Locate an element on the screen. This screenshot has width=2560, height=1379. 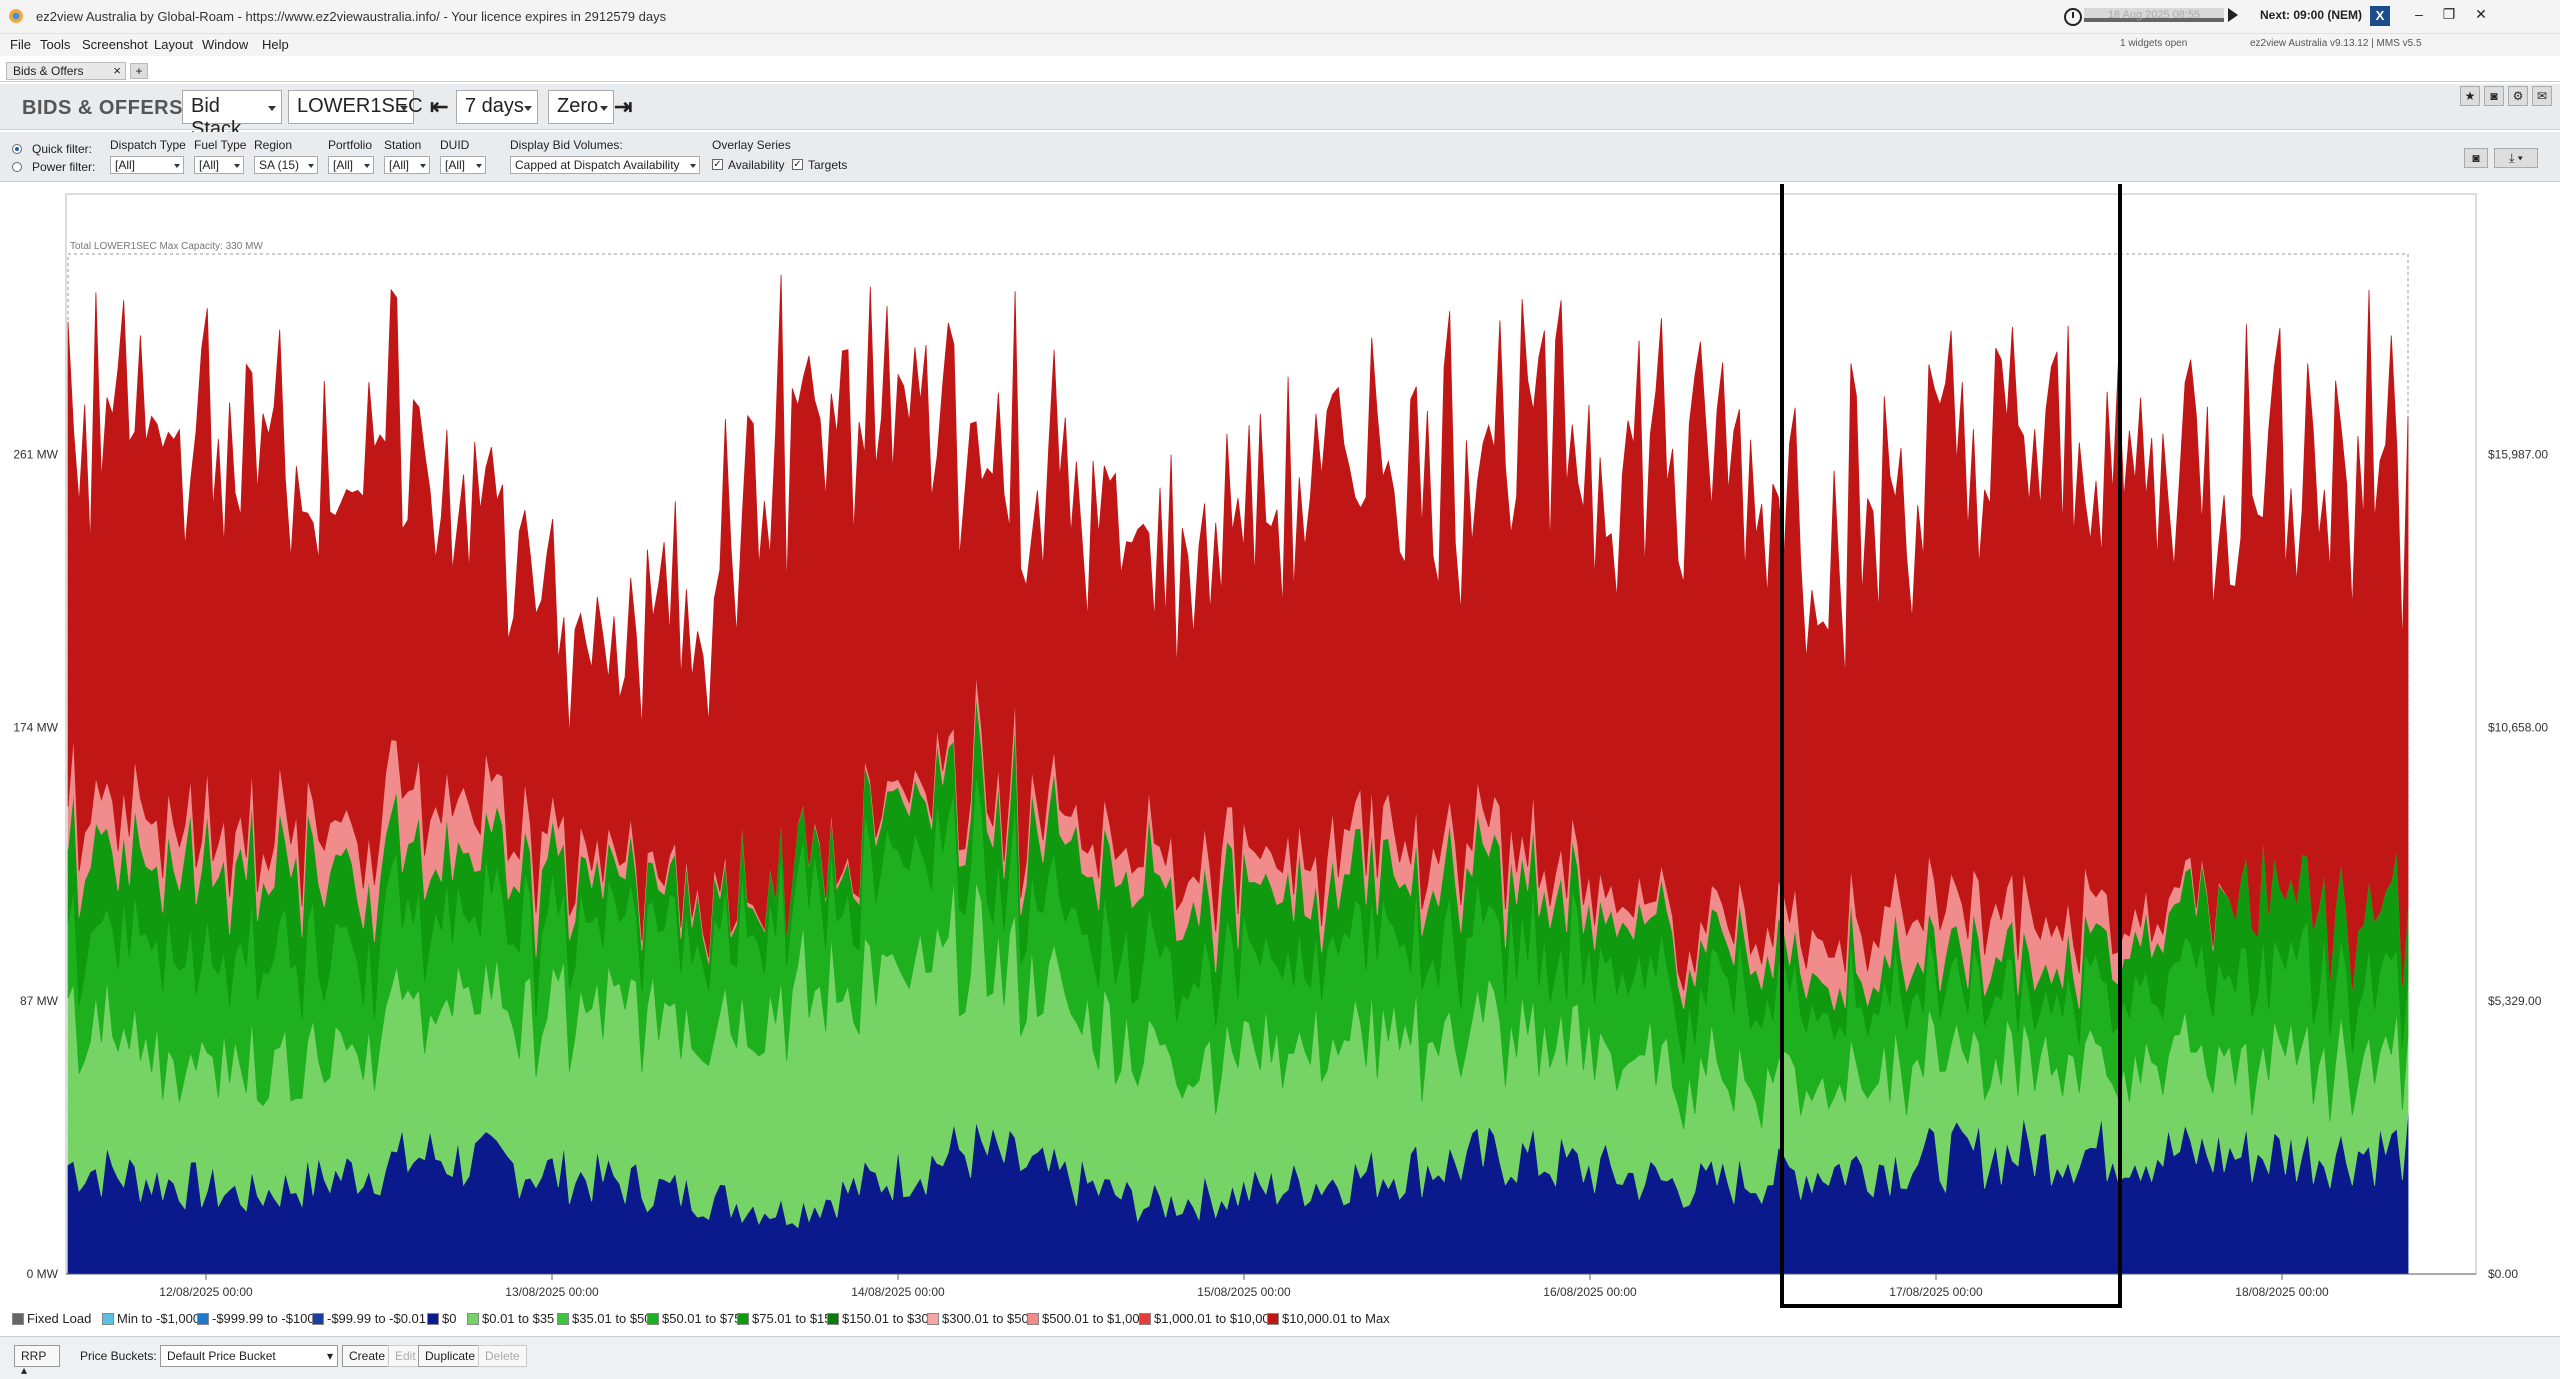
legend-item: $150.01 to $300 is located at coordinates (881, 1318).